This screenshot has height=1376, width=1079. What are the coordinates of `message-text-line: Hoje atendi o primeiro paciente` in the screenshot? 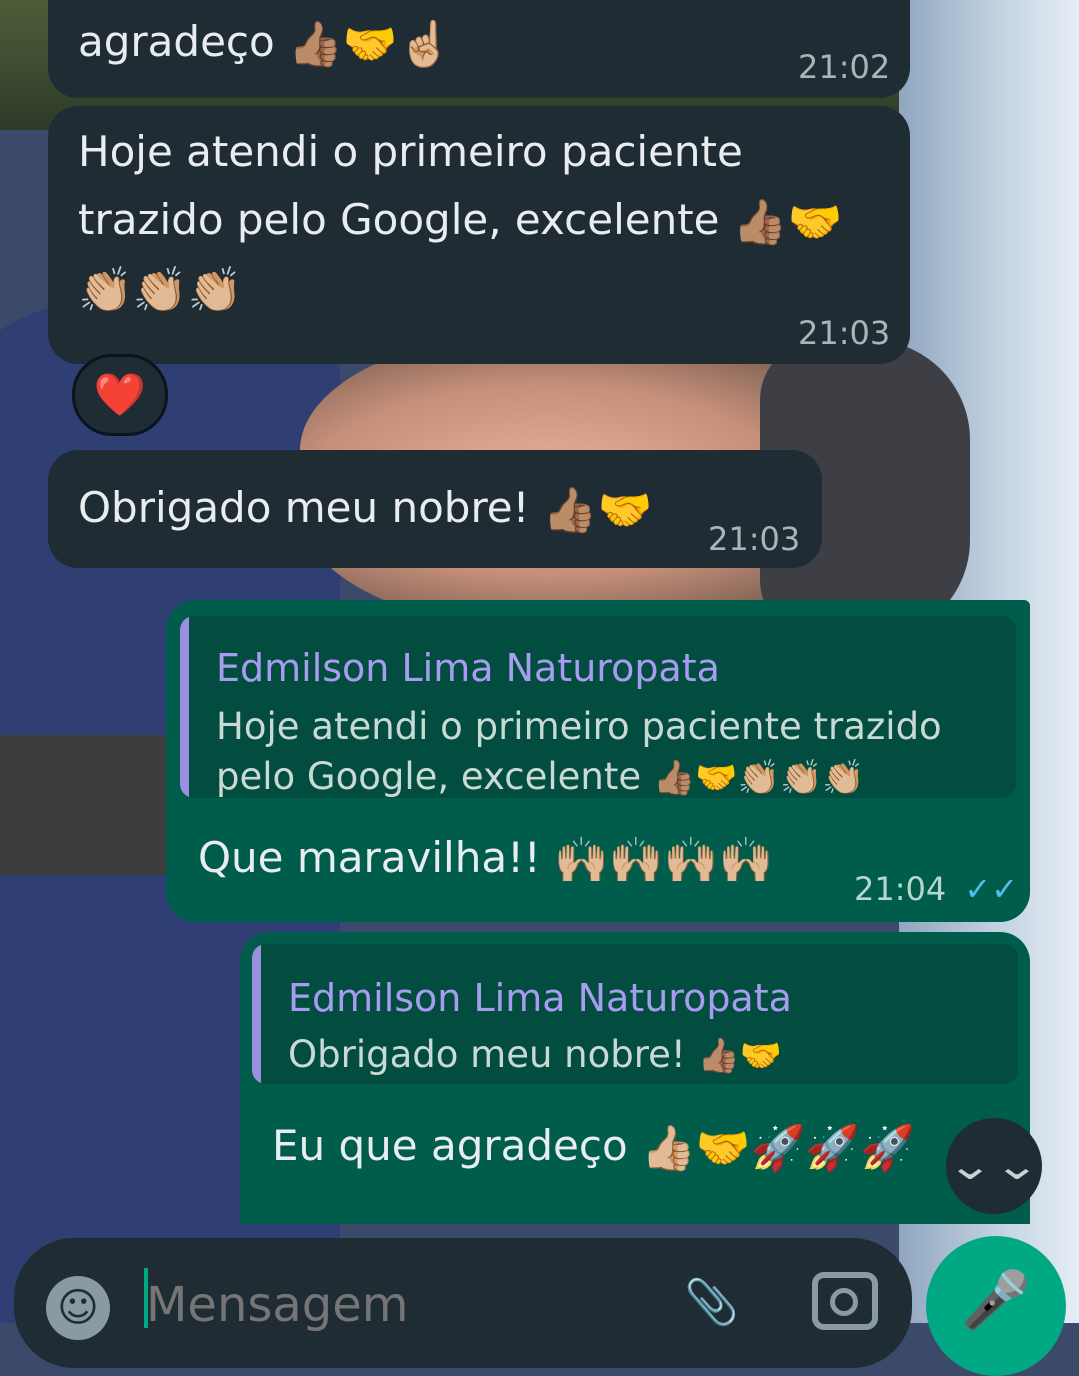 It's located at (410, 151).